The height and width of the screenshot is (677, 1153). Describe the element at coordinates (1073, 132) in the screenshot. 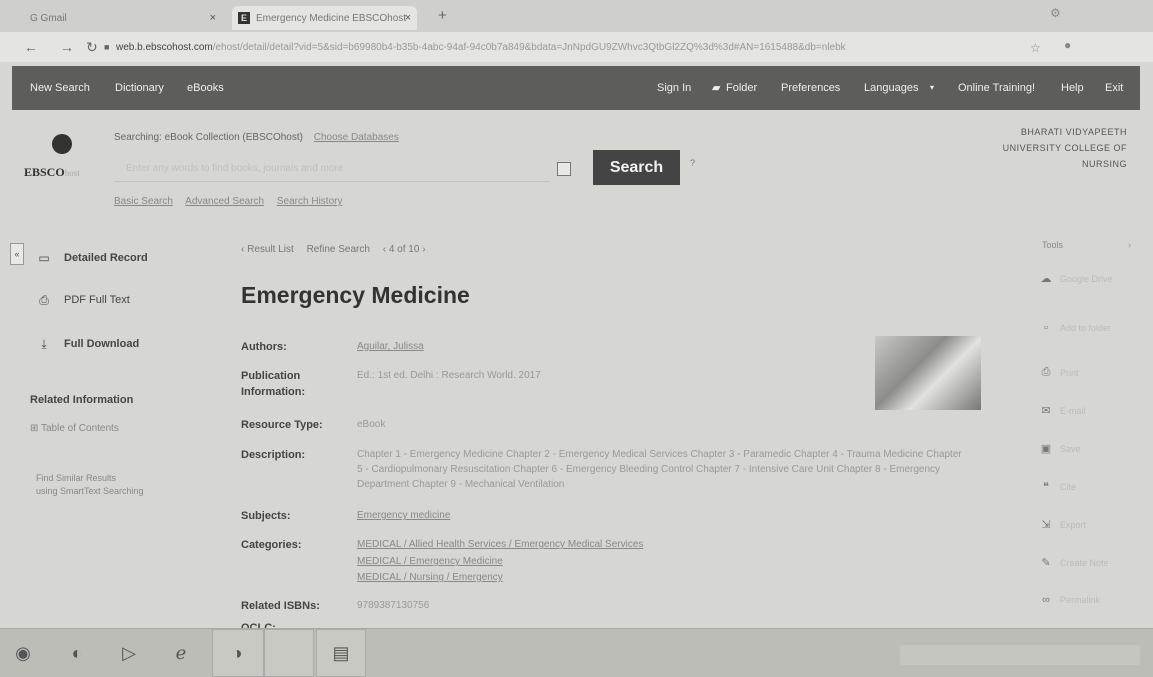

I see `institution-line: BHARATI VIDYAPEETH` at that location.